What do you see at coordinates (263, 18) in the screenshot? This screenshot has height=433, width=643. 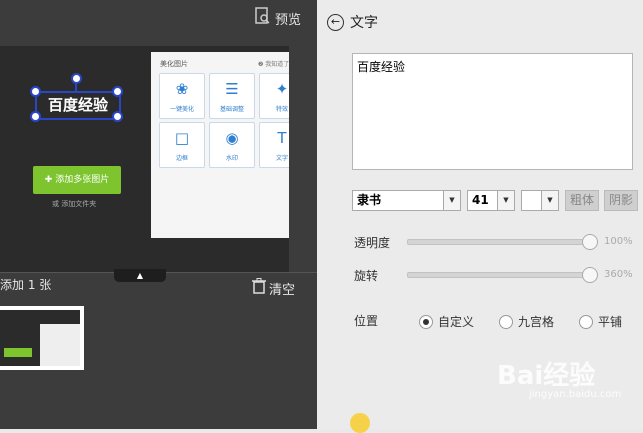 I see `preview-icon` at bounding box center [263, 18].